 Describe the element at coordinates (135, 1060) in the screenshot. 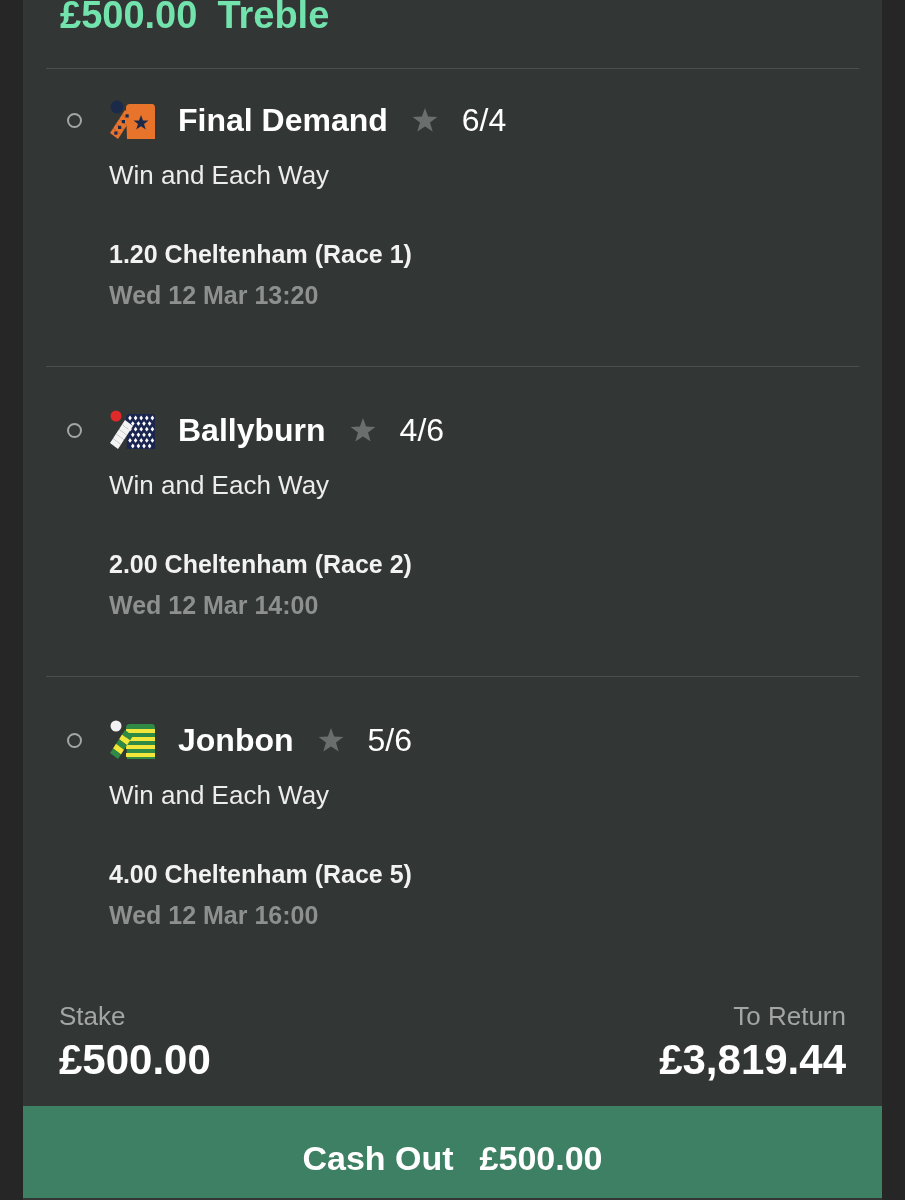

I see `stake-amount: £500.00` at that location.